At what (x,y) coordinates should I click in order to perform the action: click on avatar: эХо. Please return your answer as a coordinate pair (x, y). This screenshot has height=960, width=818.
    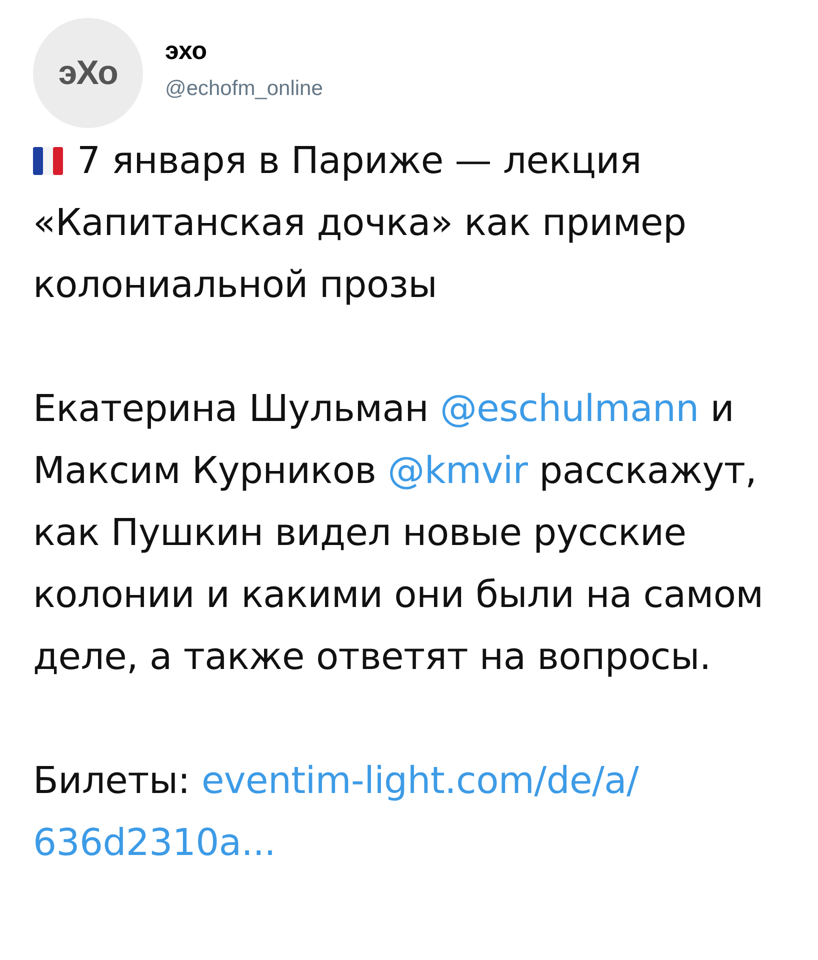
    Looking at the image, I should click on (88, 73).